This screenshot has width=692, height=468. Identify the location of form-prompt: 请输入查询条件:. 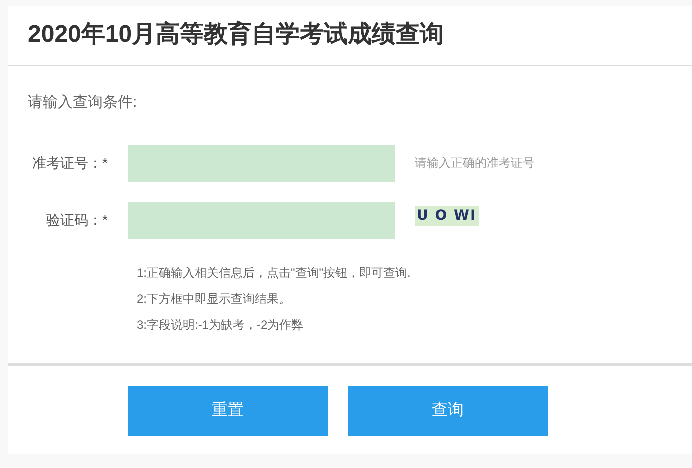
(83, 102).